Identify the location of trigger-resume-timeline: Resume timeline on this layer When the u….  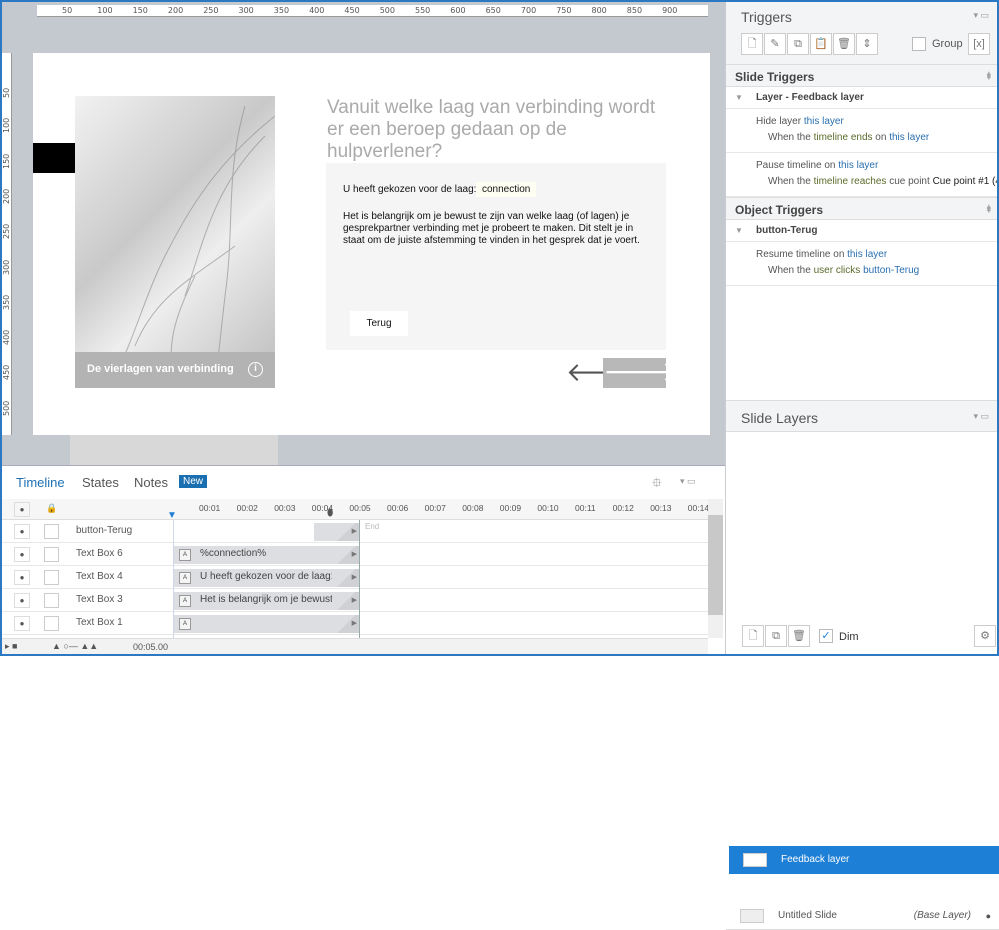
(862, 264).